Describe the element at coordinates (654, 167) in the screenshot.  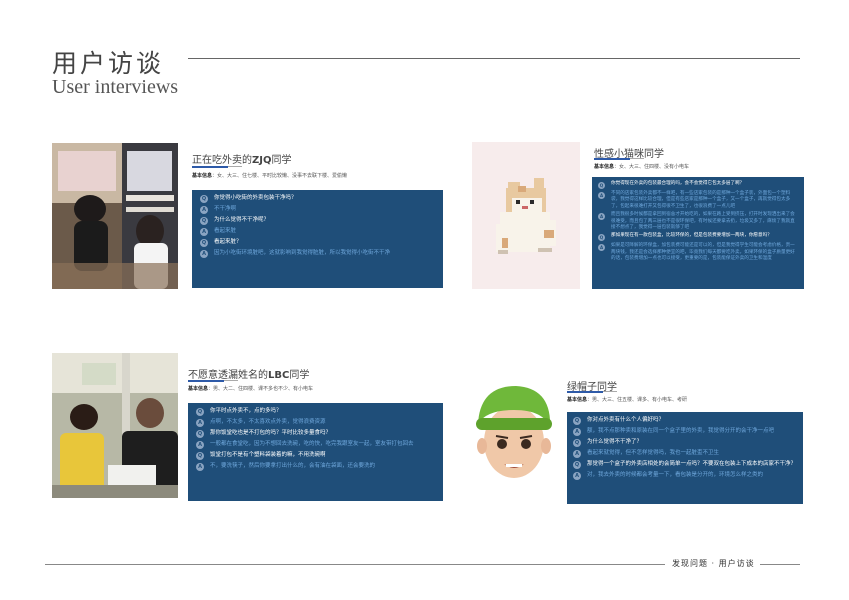
I see `info-text: 女、大三、住四楼、没有小电车` at that location.